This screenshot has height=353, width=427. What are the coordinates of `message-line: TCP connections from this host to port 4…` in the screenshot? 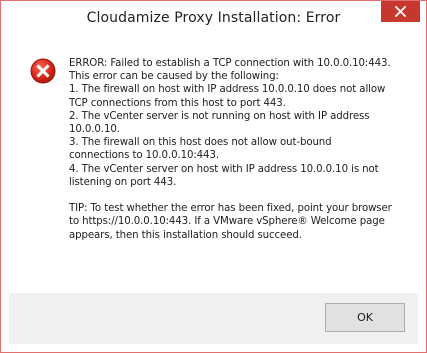 It's located at (177, 103).